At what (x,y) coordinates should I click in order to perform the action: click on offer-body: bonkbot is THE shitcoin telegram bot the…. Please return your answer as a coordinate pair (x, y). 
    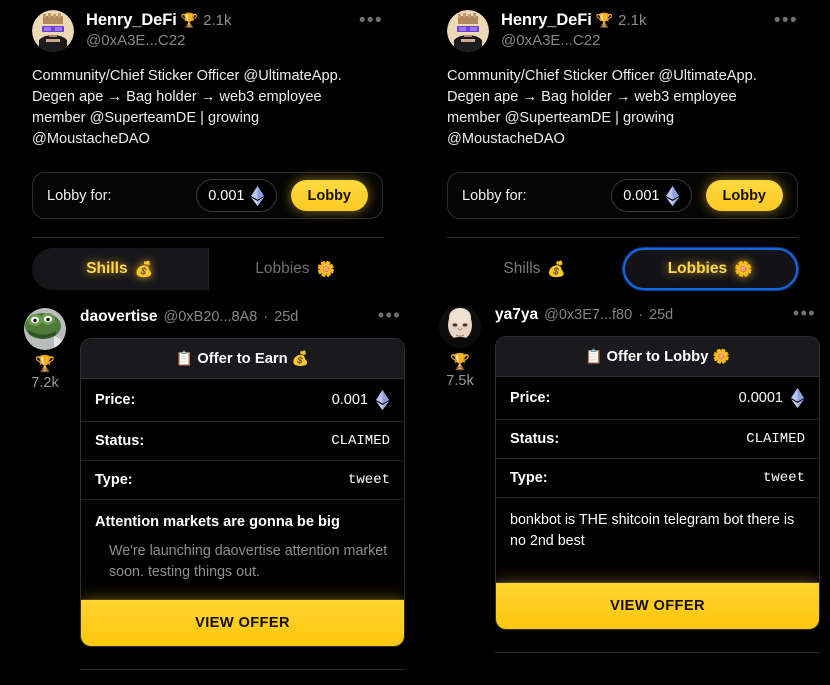
    Looking at the image, I should click on (657, 540).